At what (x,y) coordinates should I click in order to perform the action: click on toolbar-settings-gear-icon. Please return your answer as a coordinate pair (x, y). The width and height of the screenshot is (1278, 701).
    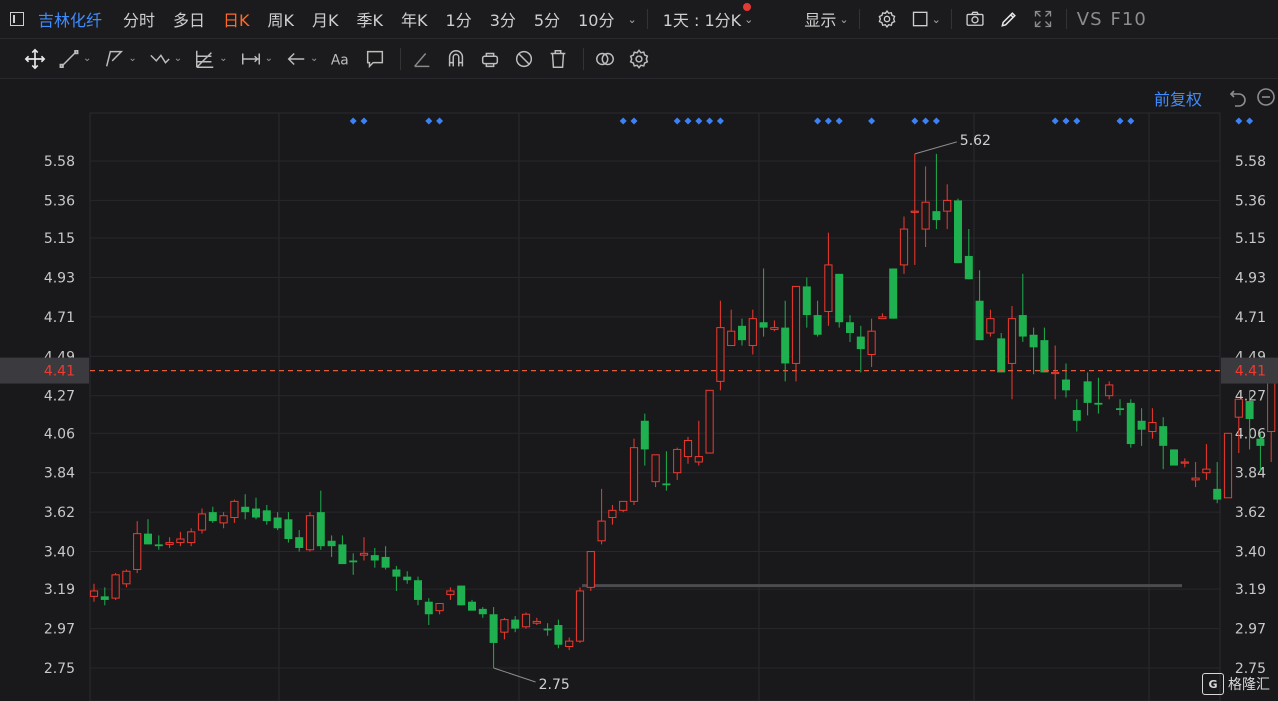
    Looking at the image, I should click on (639, 59).